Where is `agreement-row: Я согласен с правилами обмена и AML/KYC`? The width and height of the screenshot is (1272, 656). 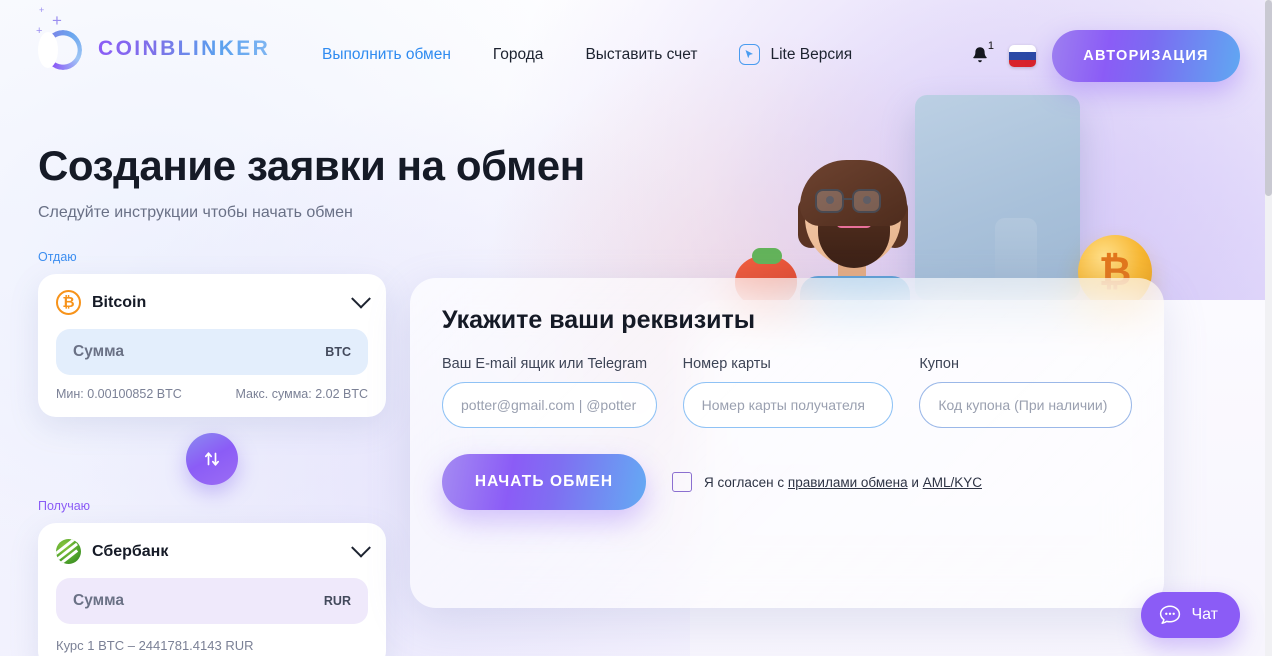 agreement-row: Я согласен с правилами обмена и AML/KYC is located at coordinates (827, 482).